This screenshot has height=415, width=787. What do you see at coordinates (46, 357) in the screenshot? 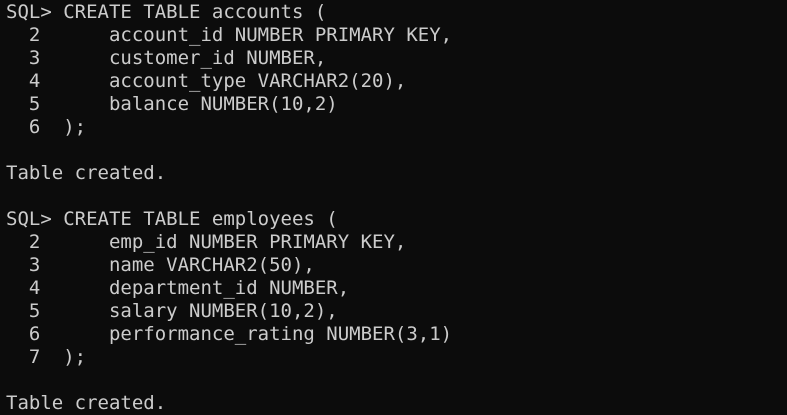
I see `terminal-line: 7 );` at bounding box center [46, 357].